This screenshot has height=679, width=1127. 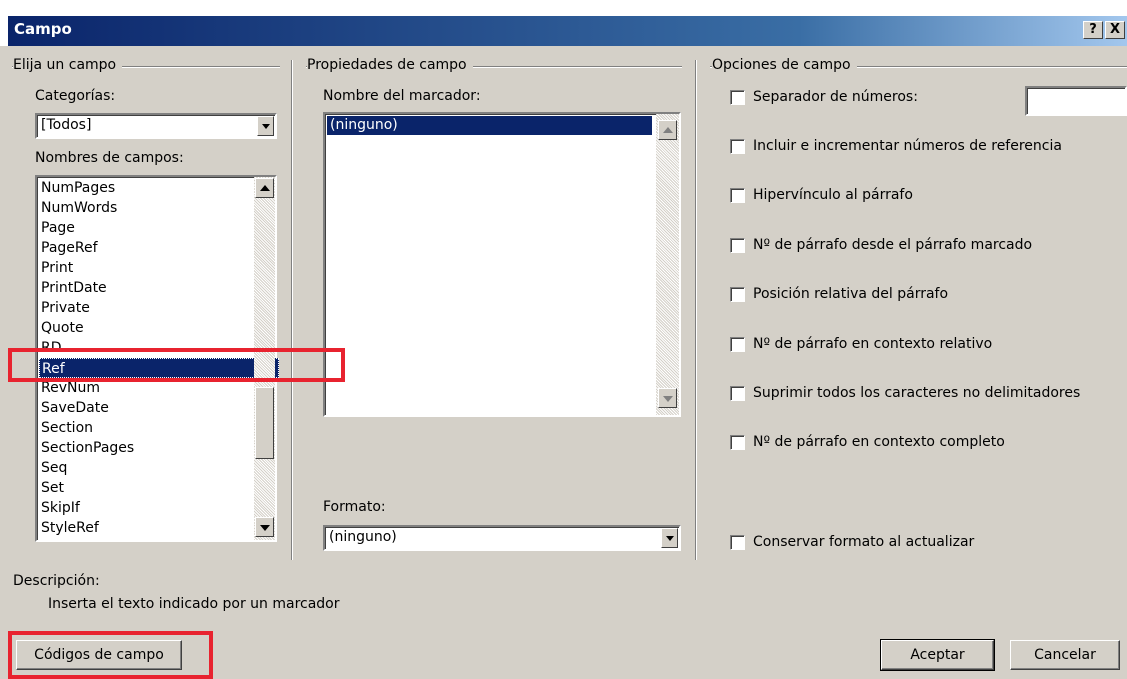 What do you see at coordinates (851, 294) in the screenshot?
I see `option-label: Posición relativa del párrafo` at bounding box center [851, 294].